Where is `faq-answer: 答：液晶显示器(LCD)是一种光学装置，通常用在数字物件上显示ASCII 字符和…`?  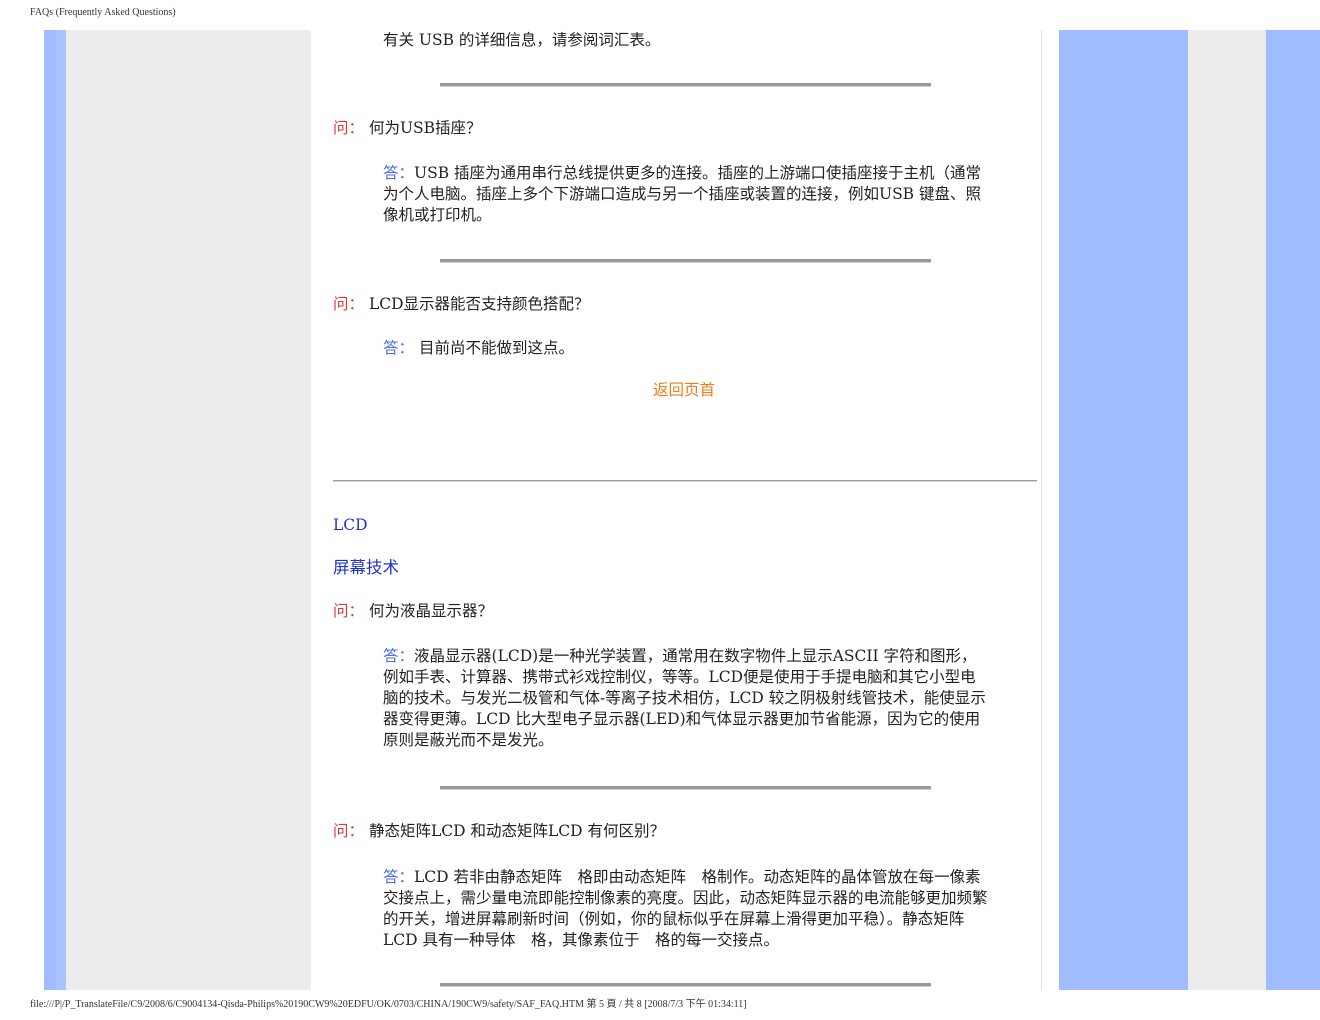 faq-answer: 答：液晶显示器(LCD)是一种光学装置，通常用在数字物件上显示ASCII 字符和… is located at coordinates (685, 698).